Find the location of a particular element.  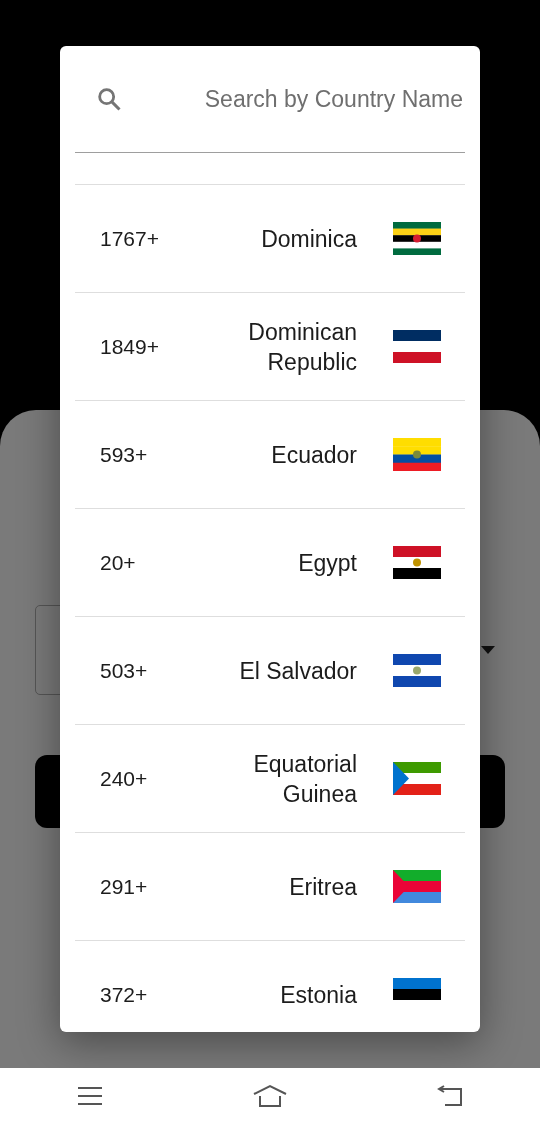

country-row: 1767+ Dominica is located at coordinates (270, 239).